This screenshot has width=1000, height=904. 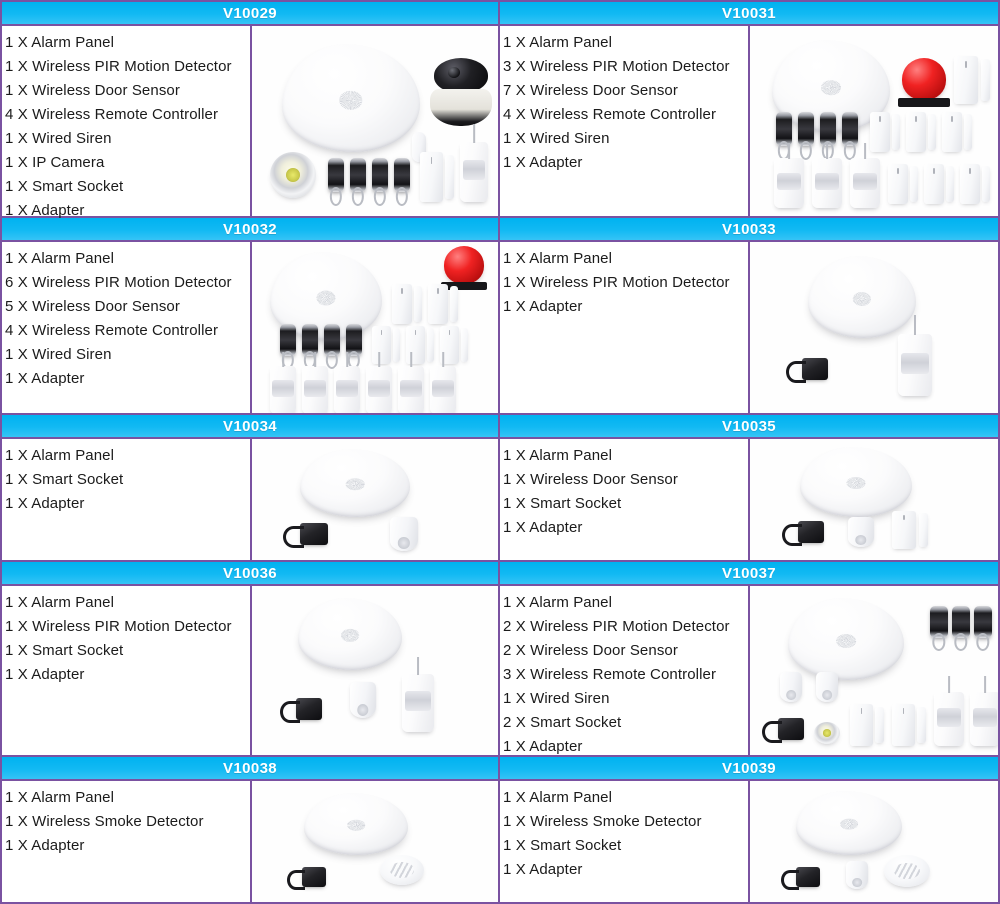 I want to click on product-content-item: 4 X Wireless Remote Controller, so click(x=610, y=114).